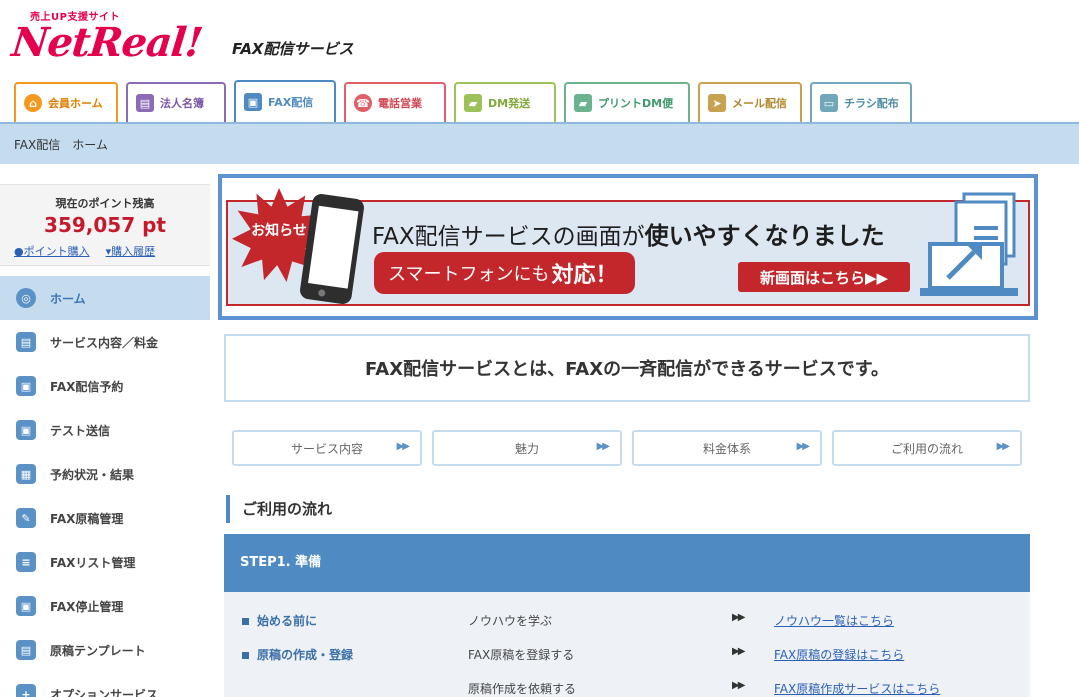  Describe the element at coordinates (829, 103) in the screenshot. I see `flyer-icon: ▭` at that location.